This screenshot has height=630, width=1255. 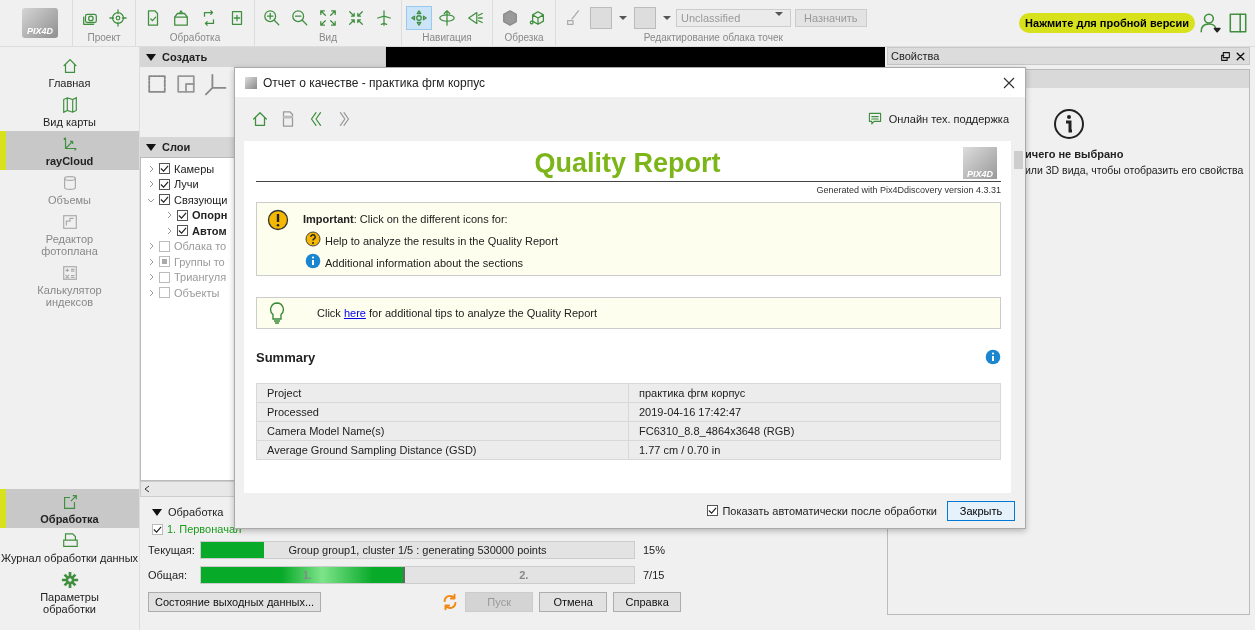 What do you see at coordinates (442, 393) in the screenshot?
I see `table-cell: Project` at bounding box center [442, 393].